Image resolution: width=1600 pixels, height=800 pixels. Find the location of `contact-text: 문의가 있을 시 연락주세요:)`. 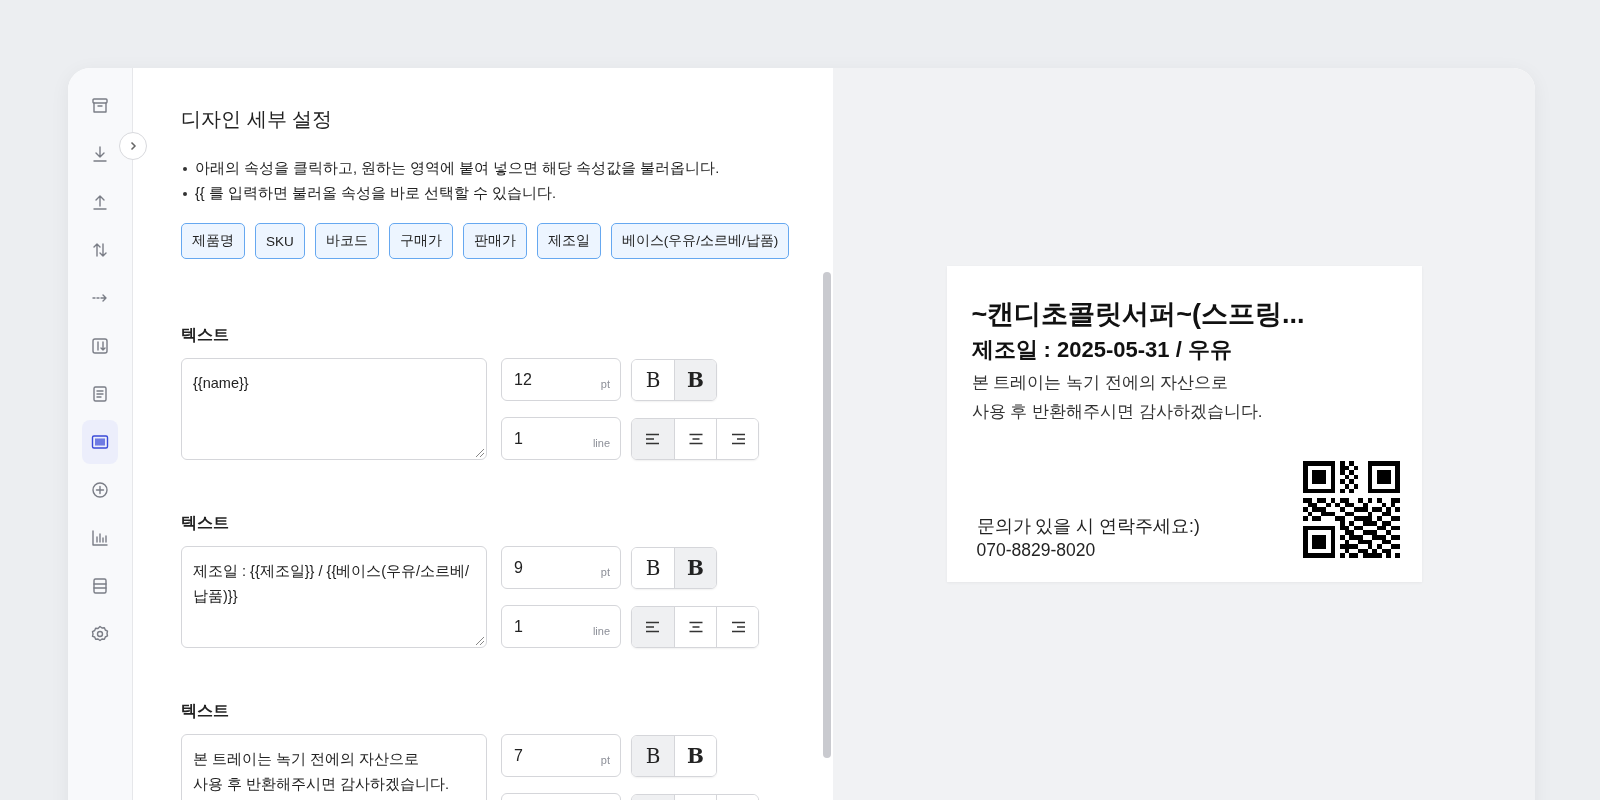

contact-text: 문의가 있을 시 연락주세요:) is located at coordinates (1088, 526).